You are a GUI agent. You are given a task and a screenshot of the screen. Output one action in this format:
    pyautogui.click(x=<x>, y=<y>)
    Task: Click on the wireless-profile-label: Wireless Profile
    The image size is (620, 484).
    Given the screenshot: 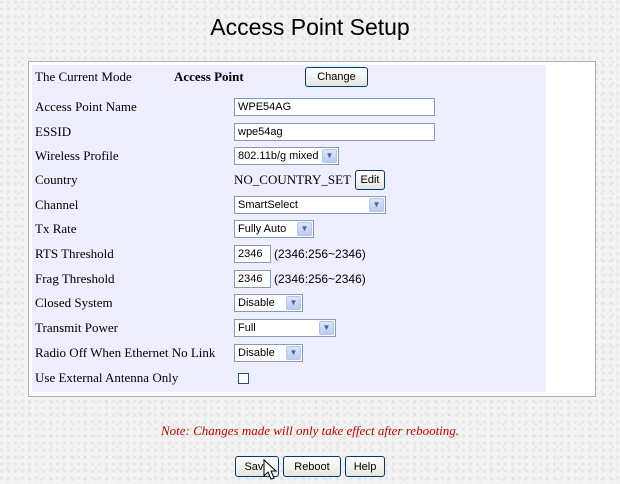 What is the action you would take?
    pyautogui.click(x=77, y=155)
    